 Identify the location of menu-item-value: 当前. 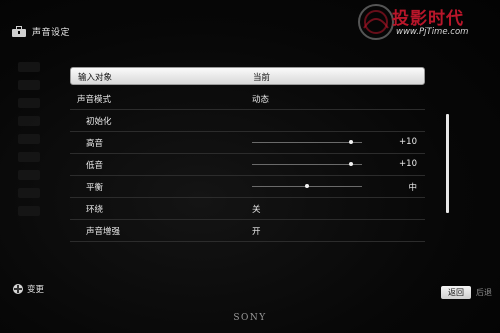
(262, 78).